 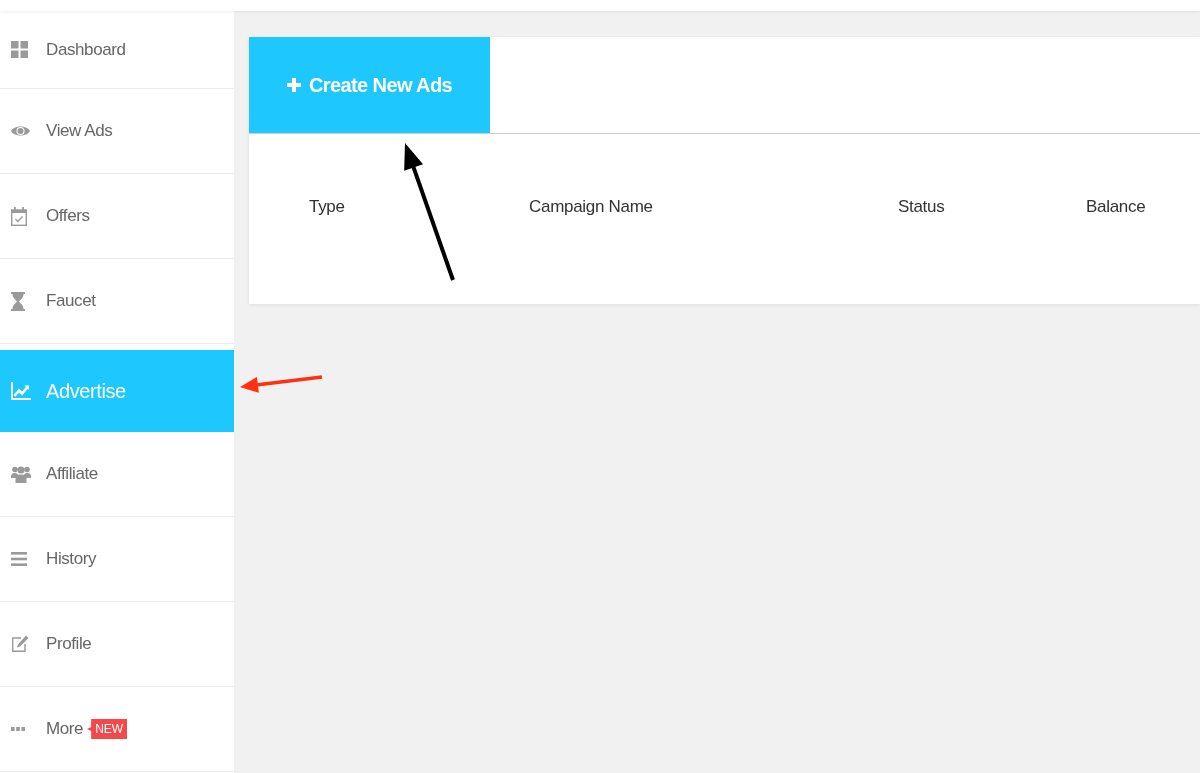 I want to click on calendar-check-icon, so click(x=19, y=216).